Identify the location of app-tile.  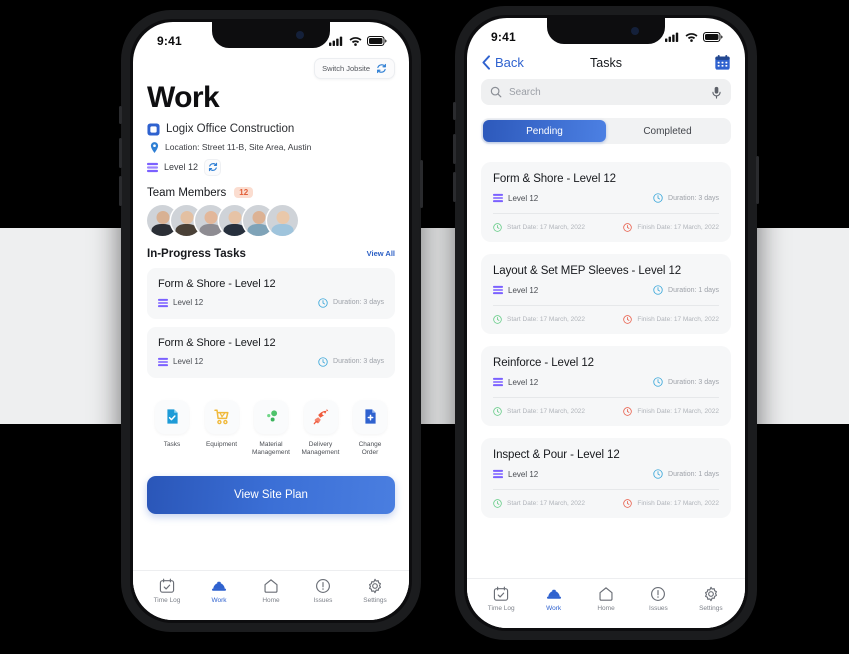
(172, 416).